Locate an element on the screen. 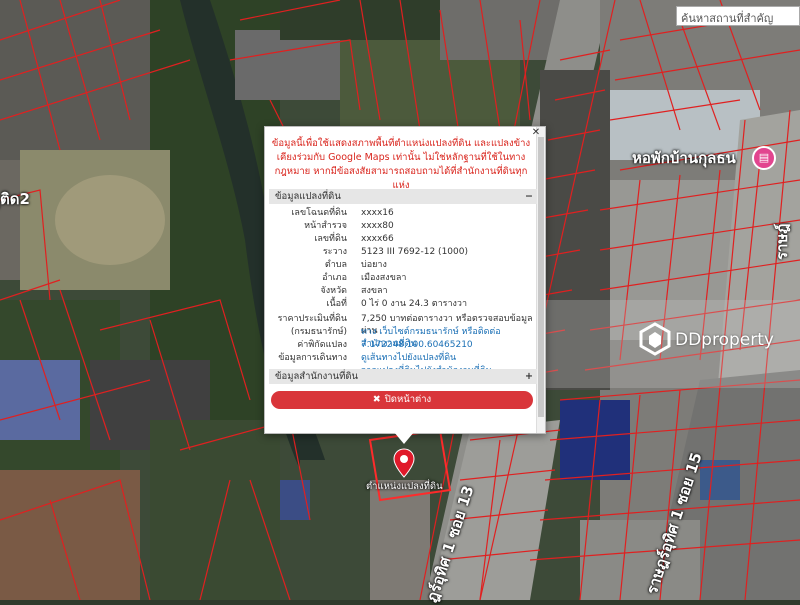  coordinates-link: 7.172248,100.60465210 is located at coordinates (449, 345).